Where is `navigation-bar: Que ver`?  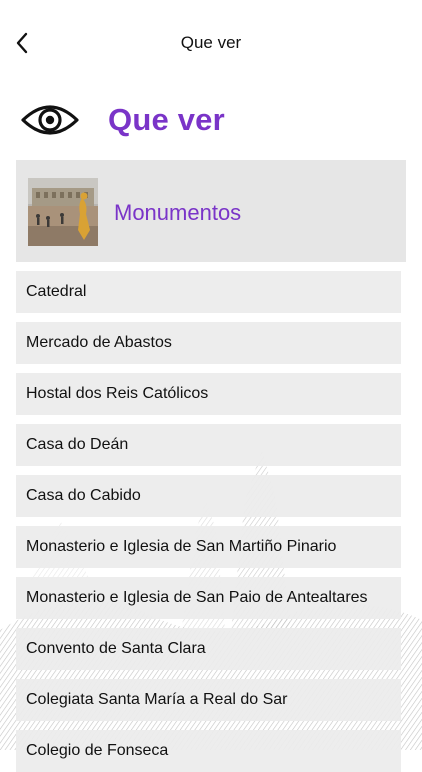 navigation-bar: Que ver is located at coordinates (211, 44).